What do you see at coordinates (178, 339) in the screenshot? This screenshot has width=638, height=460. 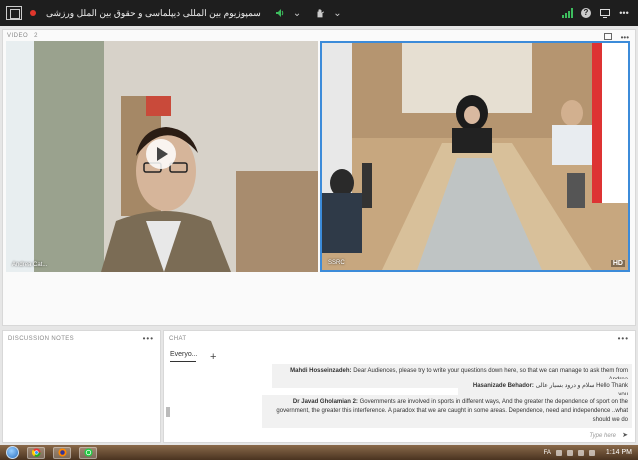 I see `chat-pod-title: CHAT` at bounding box center [178, 339].